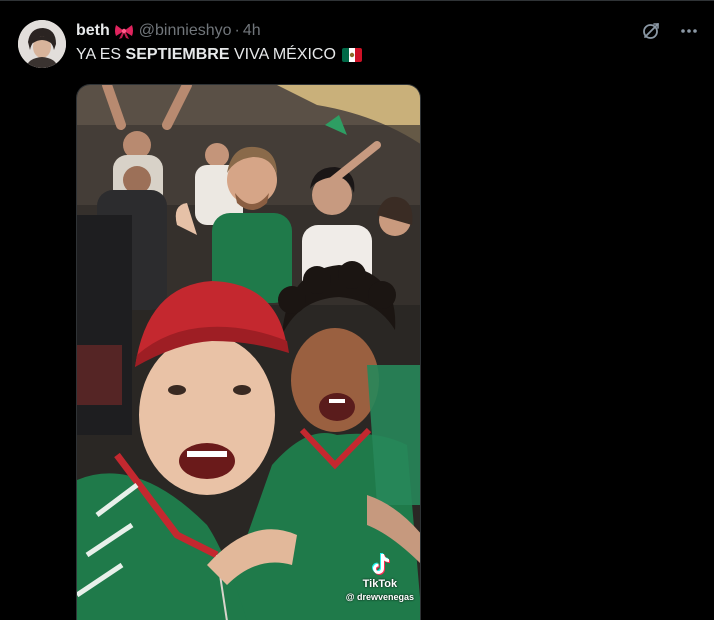 The width and height of the screenshot is (714, 620). I want to click on timestamp: 4h, so click(252, 31).